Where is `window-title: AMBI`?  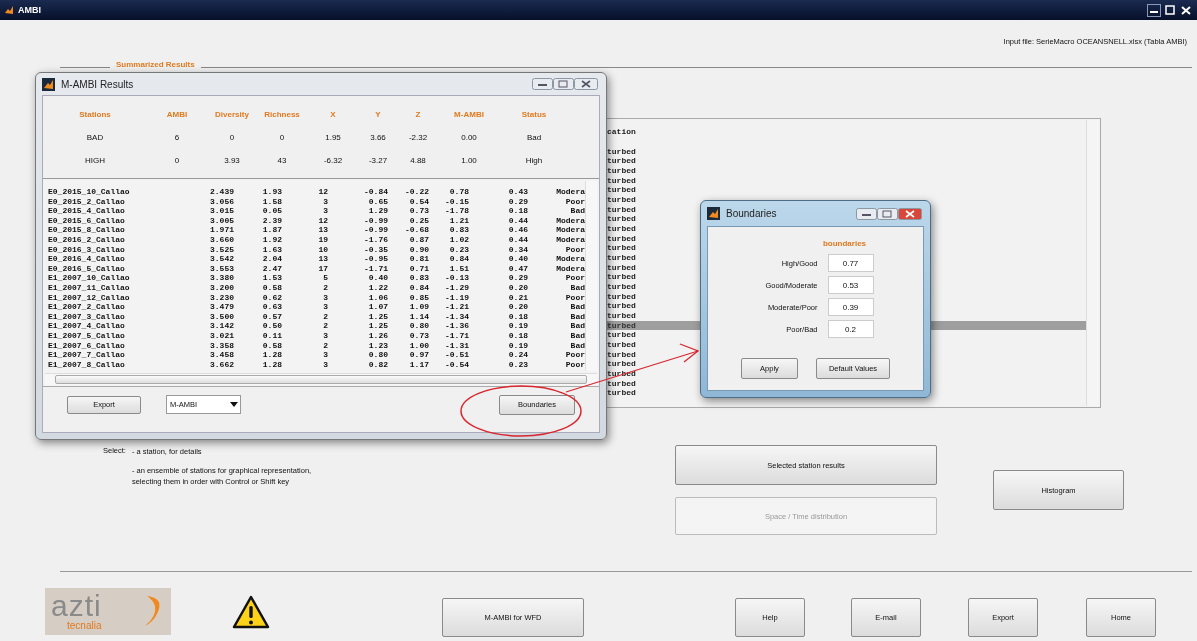 window-title: AMBI is located at coordinates (29, 10).